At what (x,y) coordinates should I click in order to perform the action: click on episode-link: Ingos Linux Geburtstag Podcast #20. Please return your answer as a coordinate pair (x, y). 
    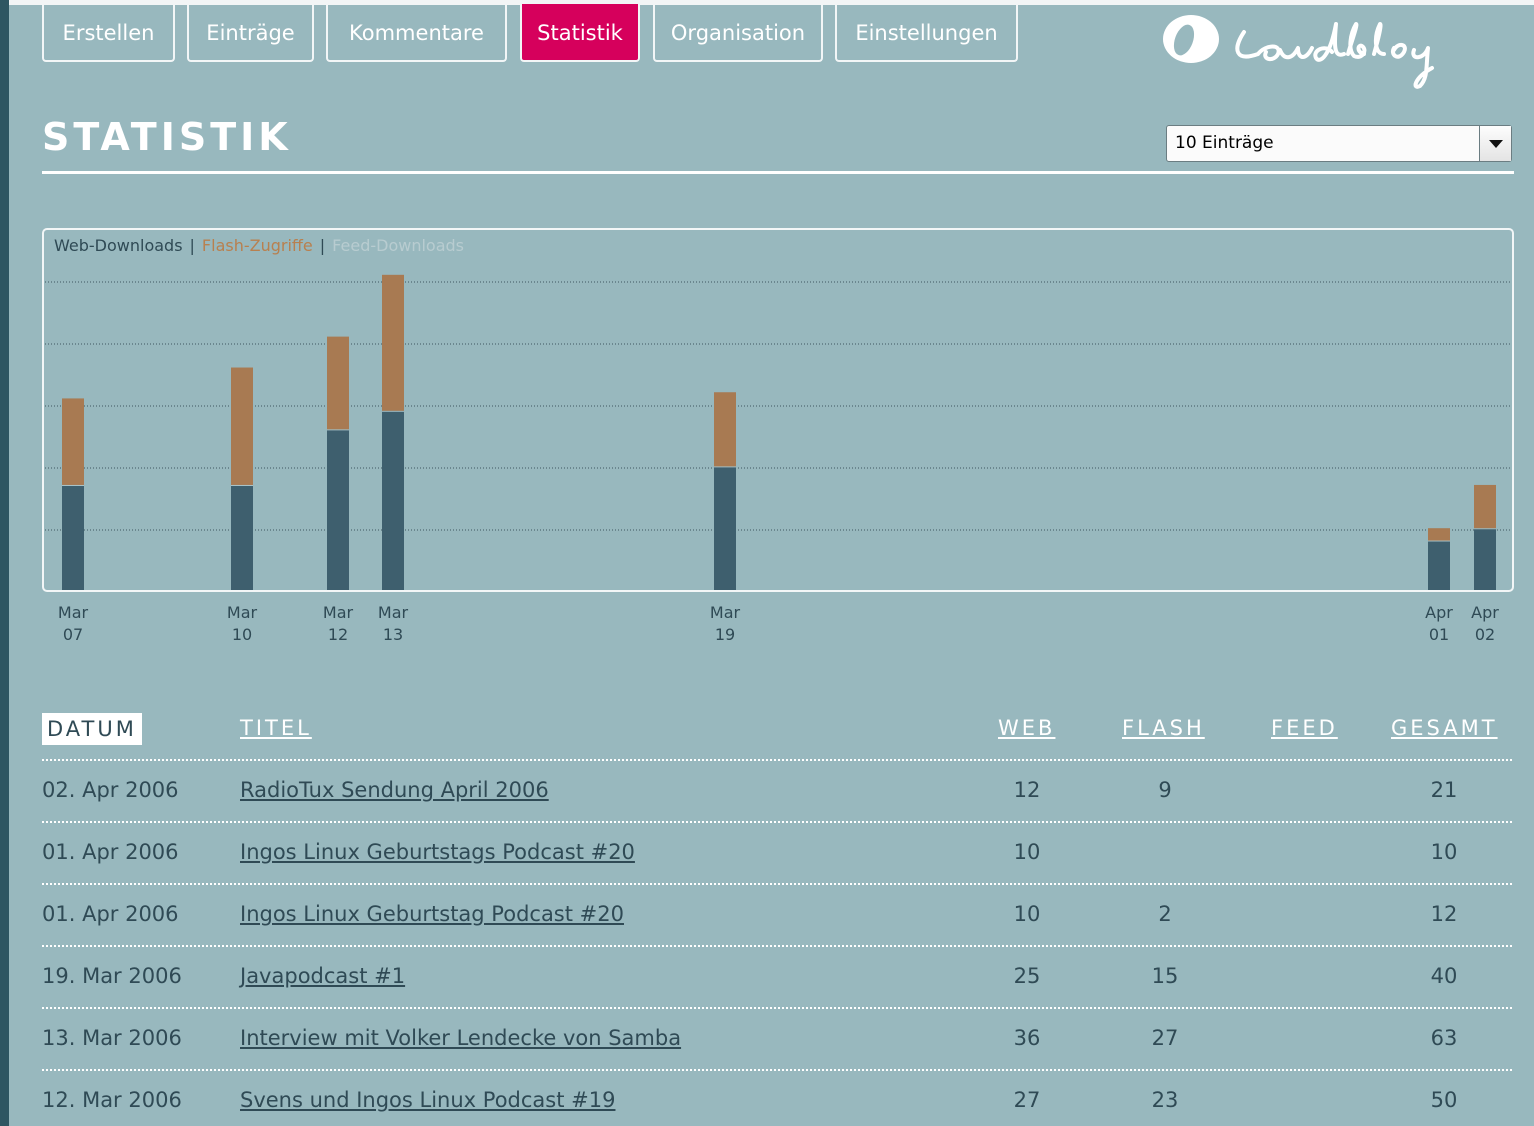
    Looking at the image, I should click on (432, 914).